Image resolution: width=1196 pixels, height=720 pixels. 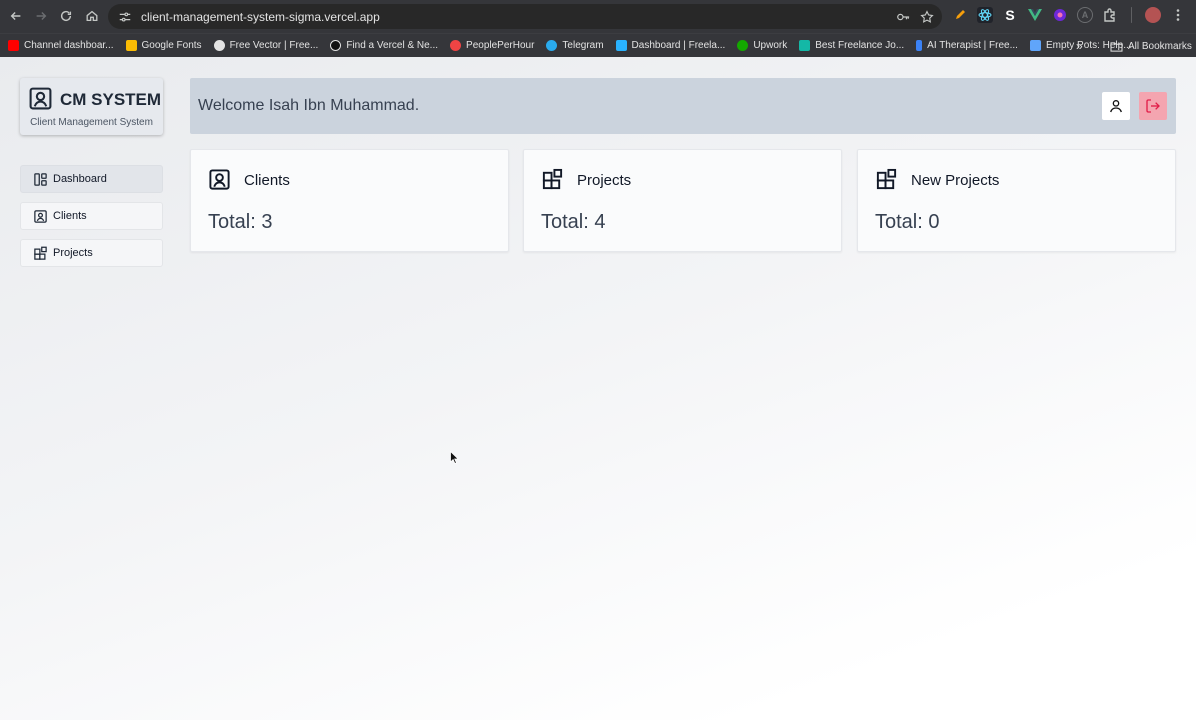 What do you see at coordinates (762, 45) in the screenshot?
I see `bookmark-item: Upwork` at bounding box center [762, 45].